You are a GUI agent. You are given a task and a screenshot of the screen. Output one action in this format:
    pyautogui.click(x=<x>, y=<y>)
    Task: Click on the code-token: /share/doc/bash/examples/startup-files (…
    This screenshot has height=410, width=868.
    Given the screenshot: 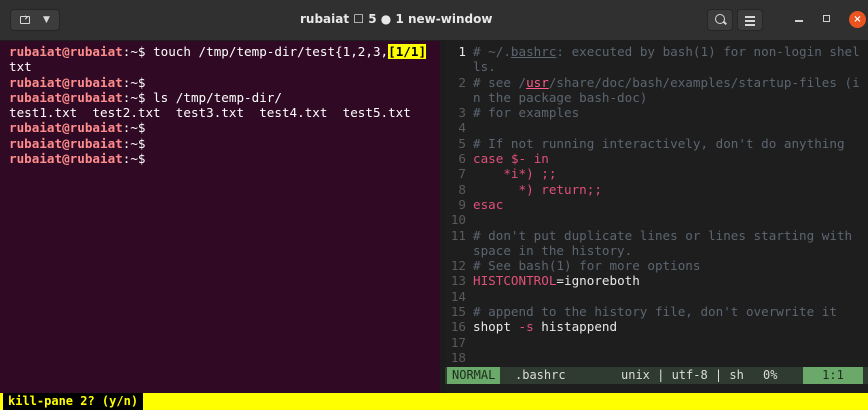 What is the action you would take?
    pyautogui.click(x=704, y=82)
    